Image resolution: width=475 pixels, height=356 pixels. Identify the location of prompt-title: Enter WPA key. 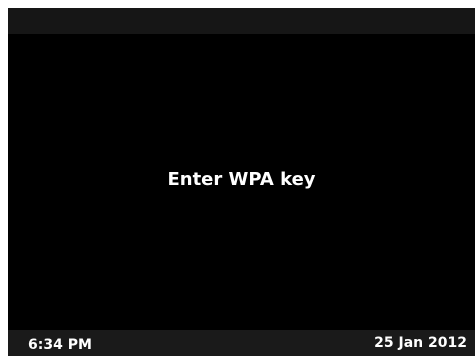
(241, 179).